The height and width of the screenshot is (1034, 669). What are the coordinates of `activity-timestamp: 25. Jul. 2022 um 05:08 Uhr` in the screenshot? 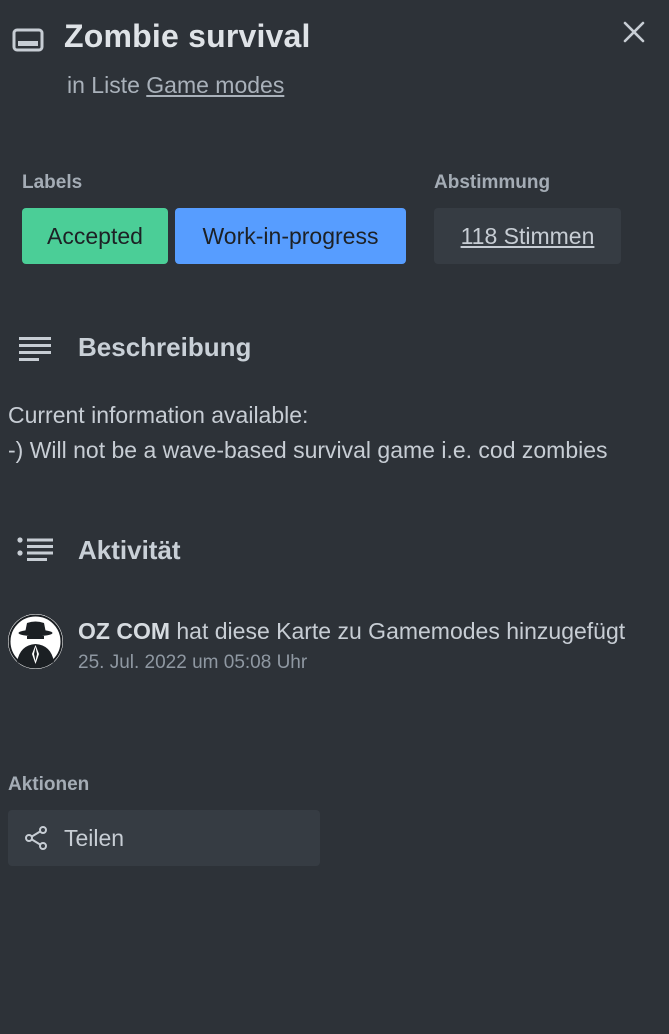 It's located at (192, 663).